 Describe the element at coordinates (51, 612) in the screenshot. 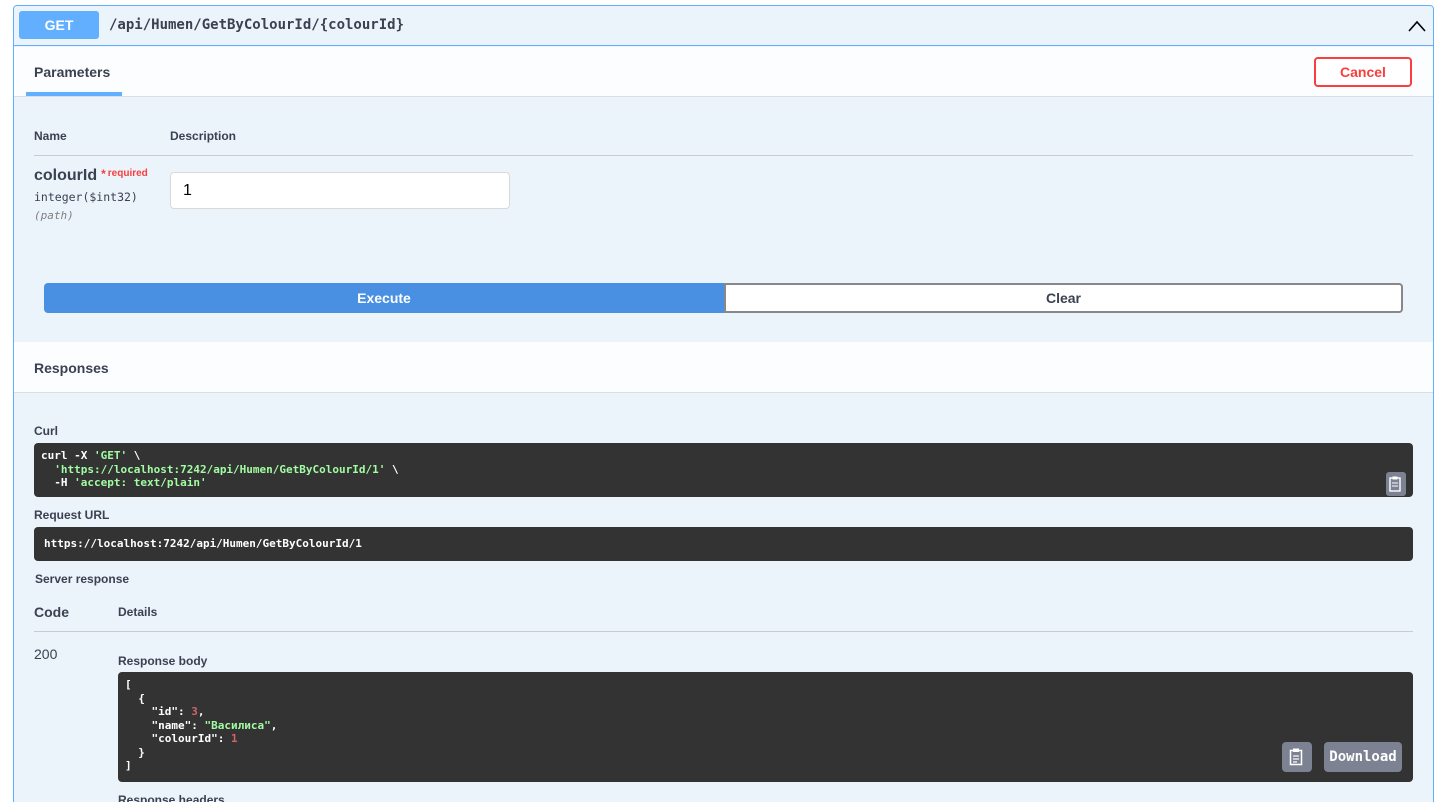

I see `column-header-code: Code` at that location.